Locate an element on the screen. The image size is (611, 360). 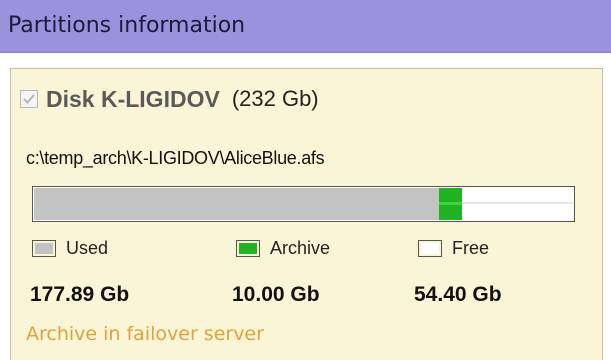
legend-free: Free is located at coordinates (453, 248).